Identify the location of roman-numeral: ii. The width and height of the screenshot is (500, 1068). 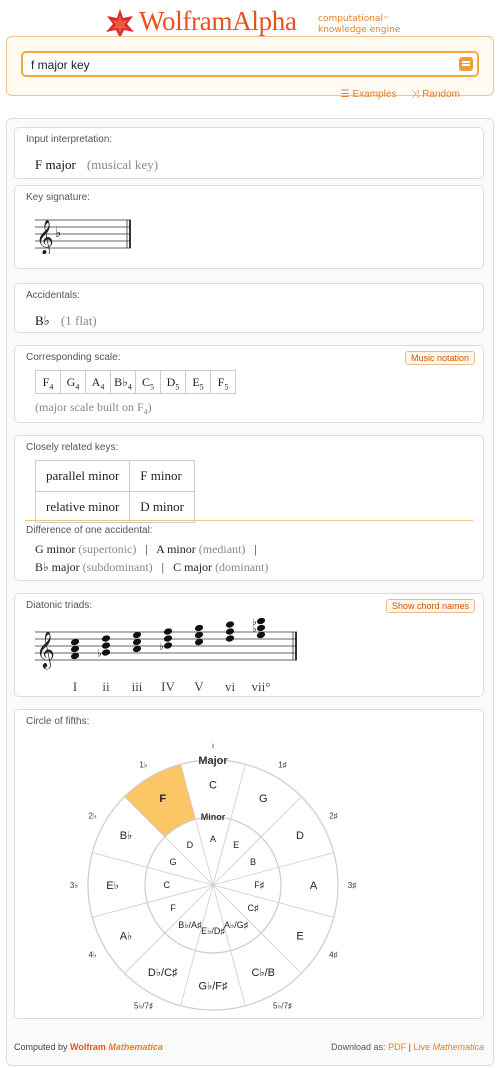
(106, 686).